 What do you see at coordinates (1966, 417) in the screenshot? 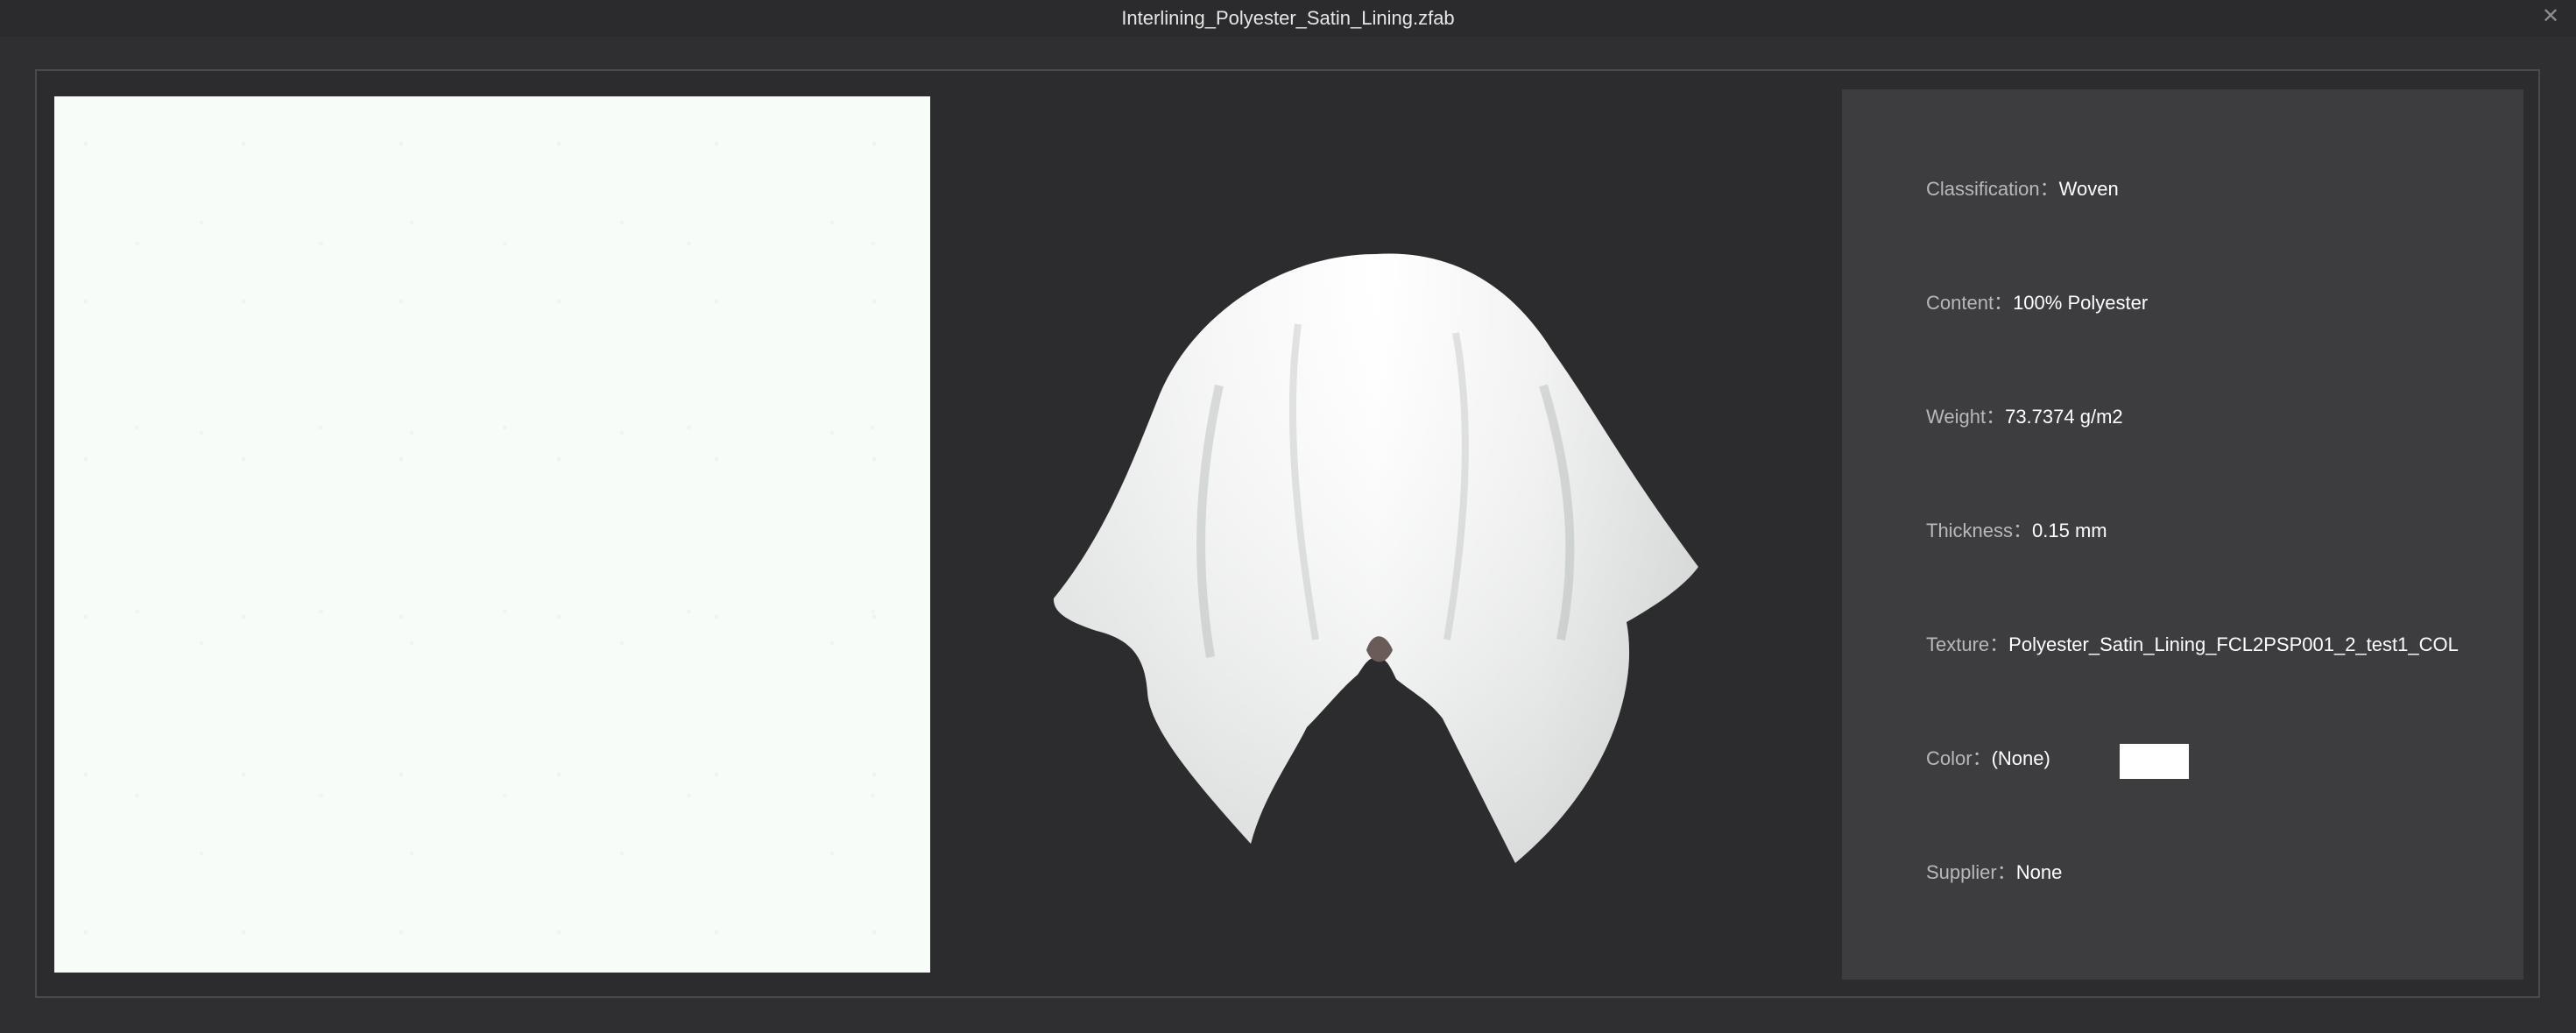
I see `weight-label: Weight：` at bounding box center [1966, 417].